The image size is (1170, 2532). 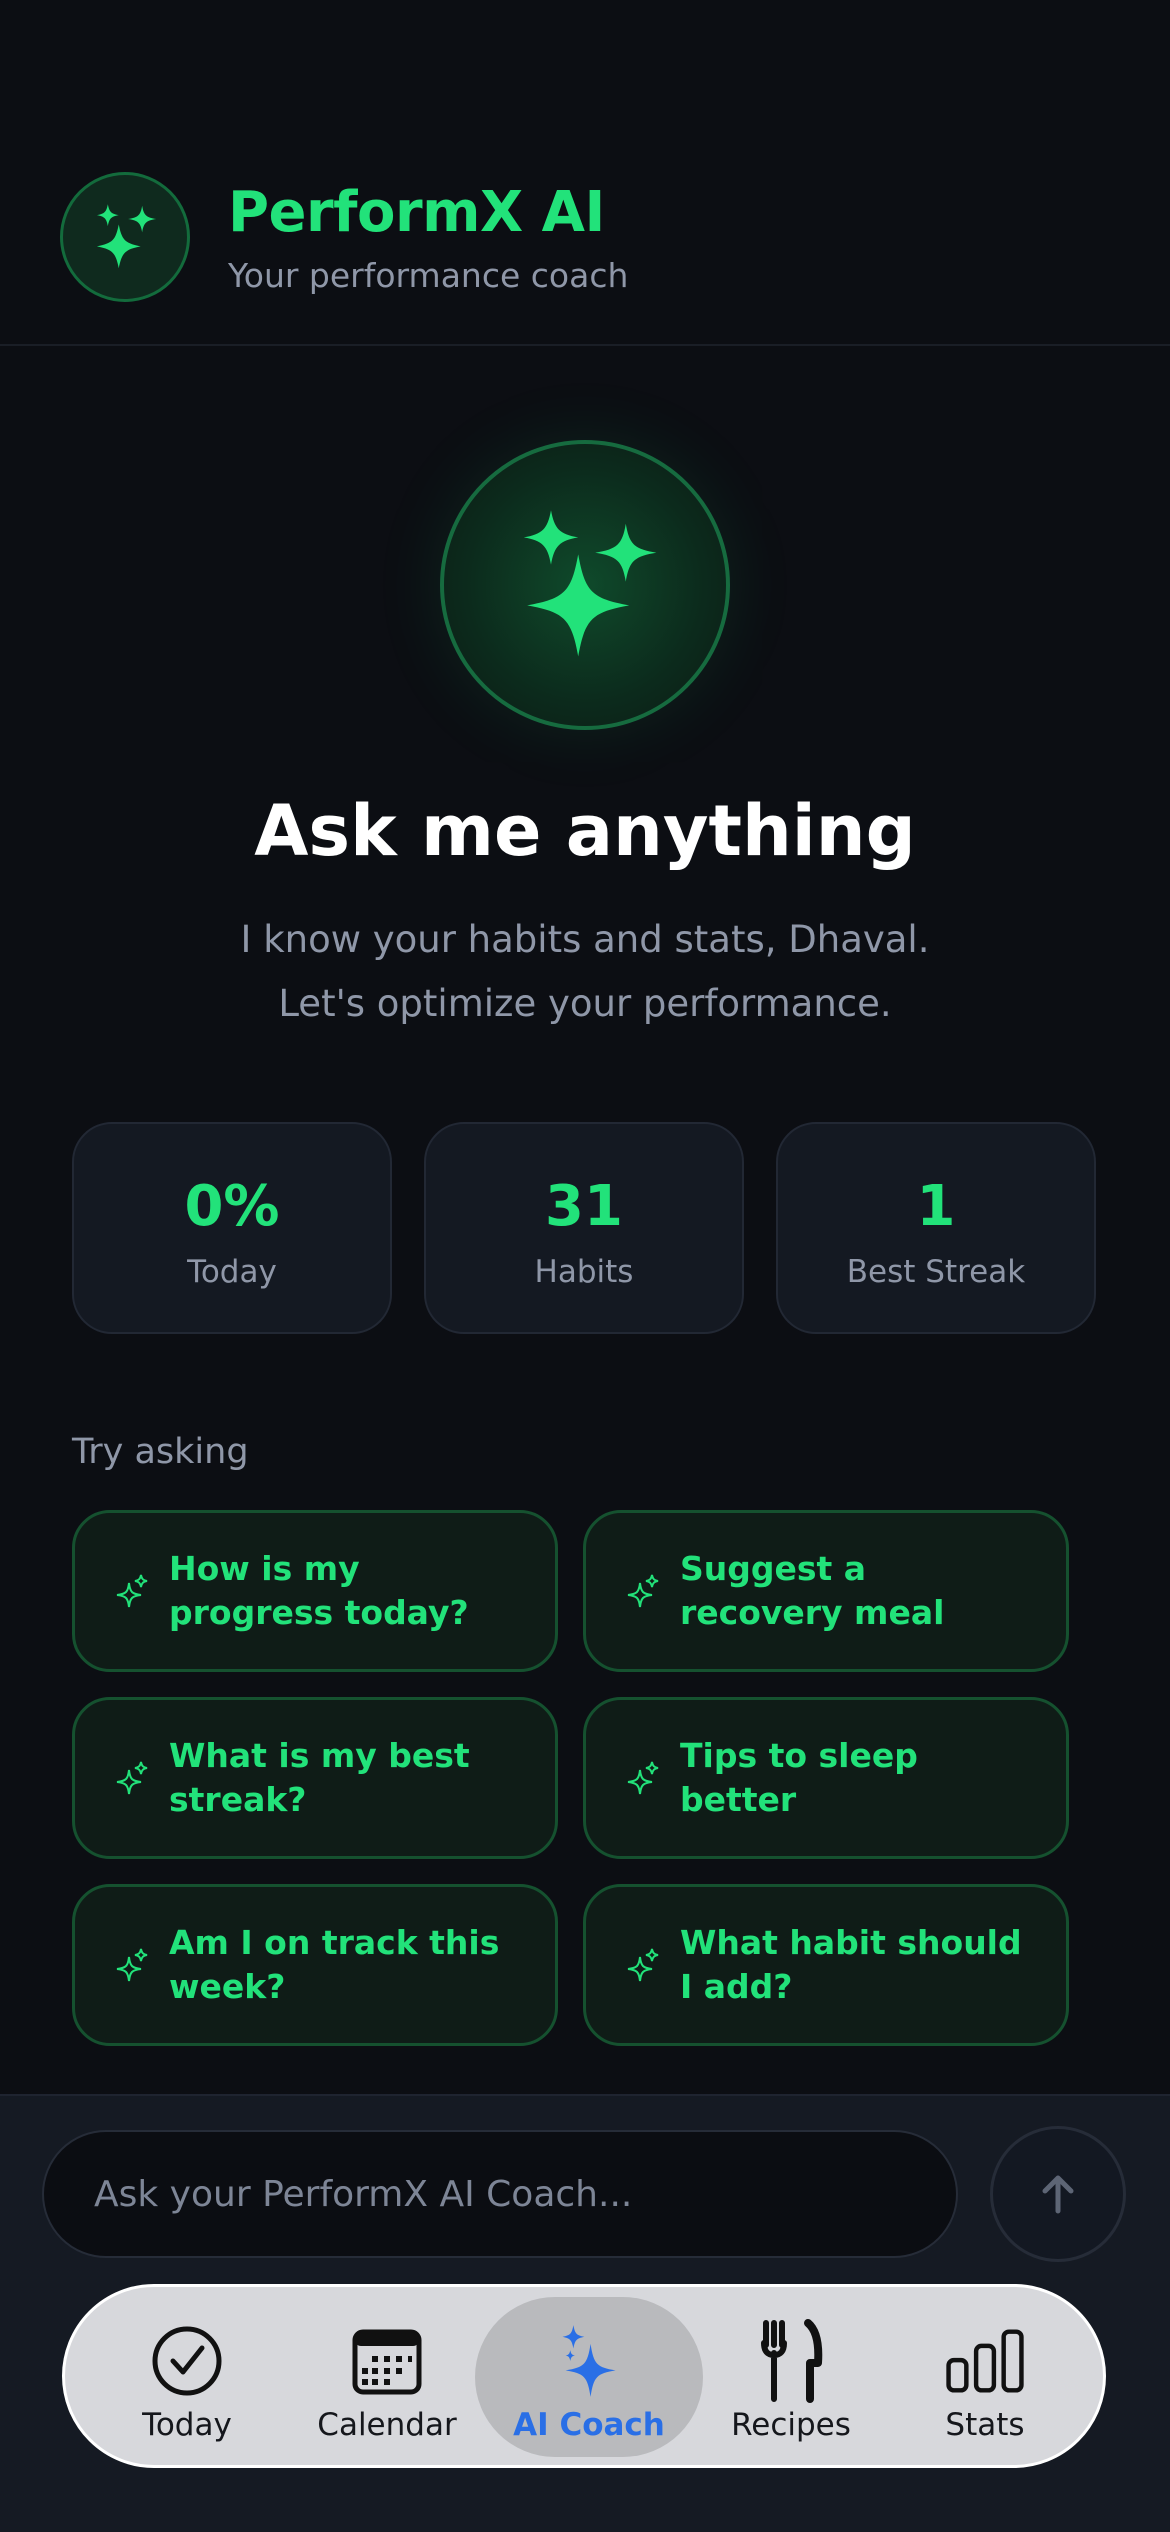 I want to click on suggestion-chip: What habit should I add?, so click(x=826, y=1965).